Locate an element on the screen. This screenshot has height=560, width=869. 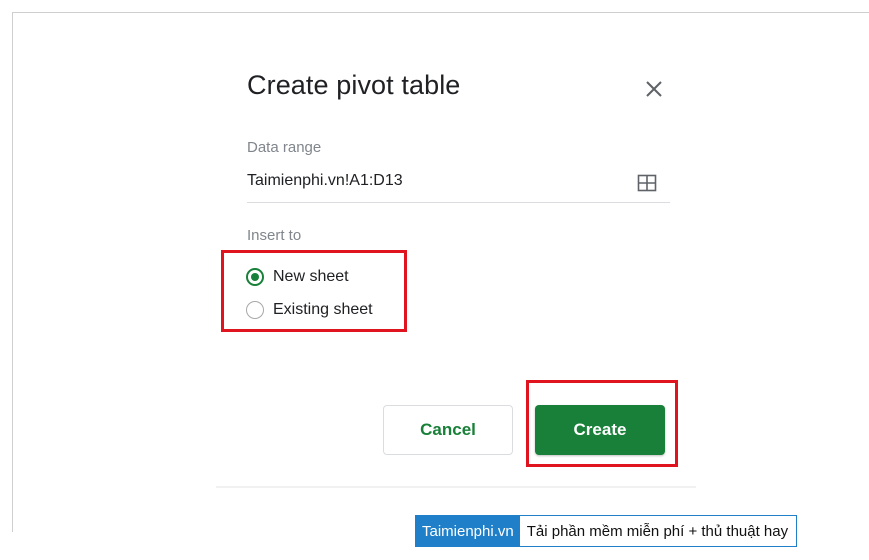
radio-button-unchecked is located at coordinates (255, 310).